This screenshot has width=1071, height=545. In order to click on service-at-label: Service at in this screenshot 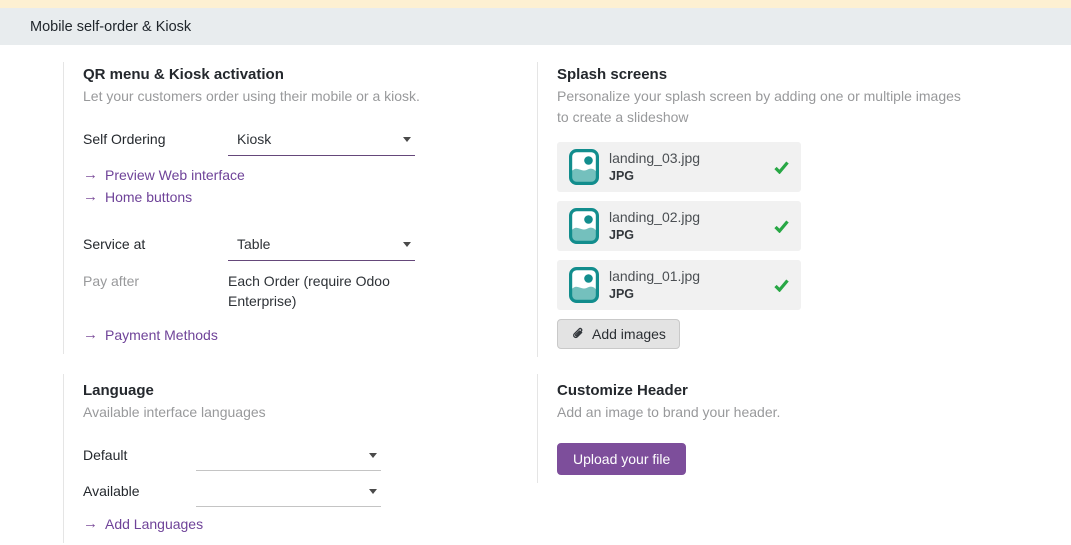, I will do `click(114, 244)`.